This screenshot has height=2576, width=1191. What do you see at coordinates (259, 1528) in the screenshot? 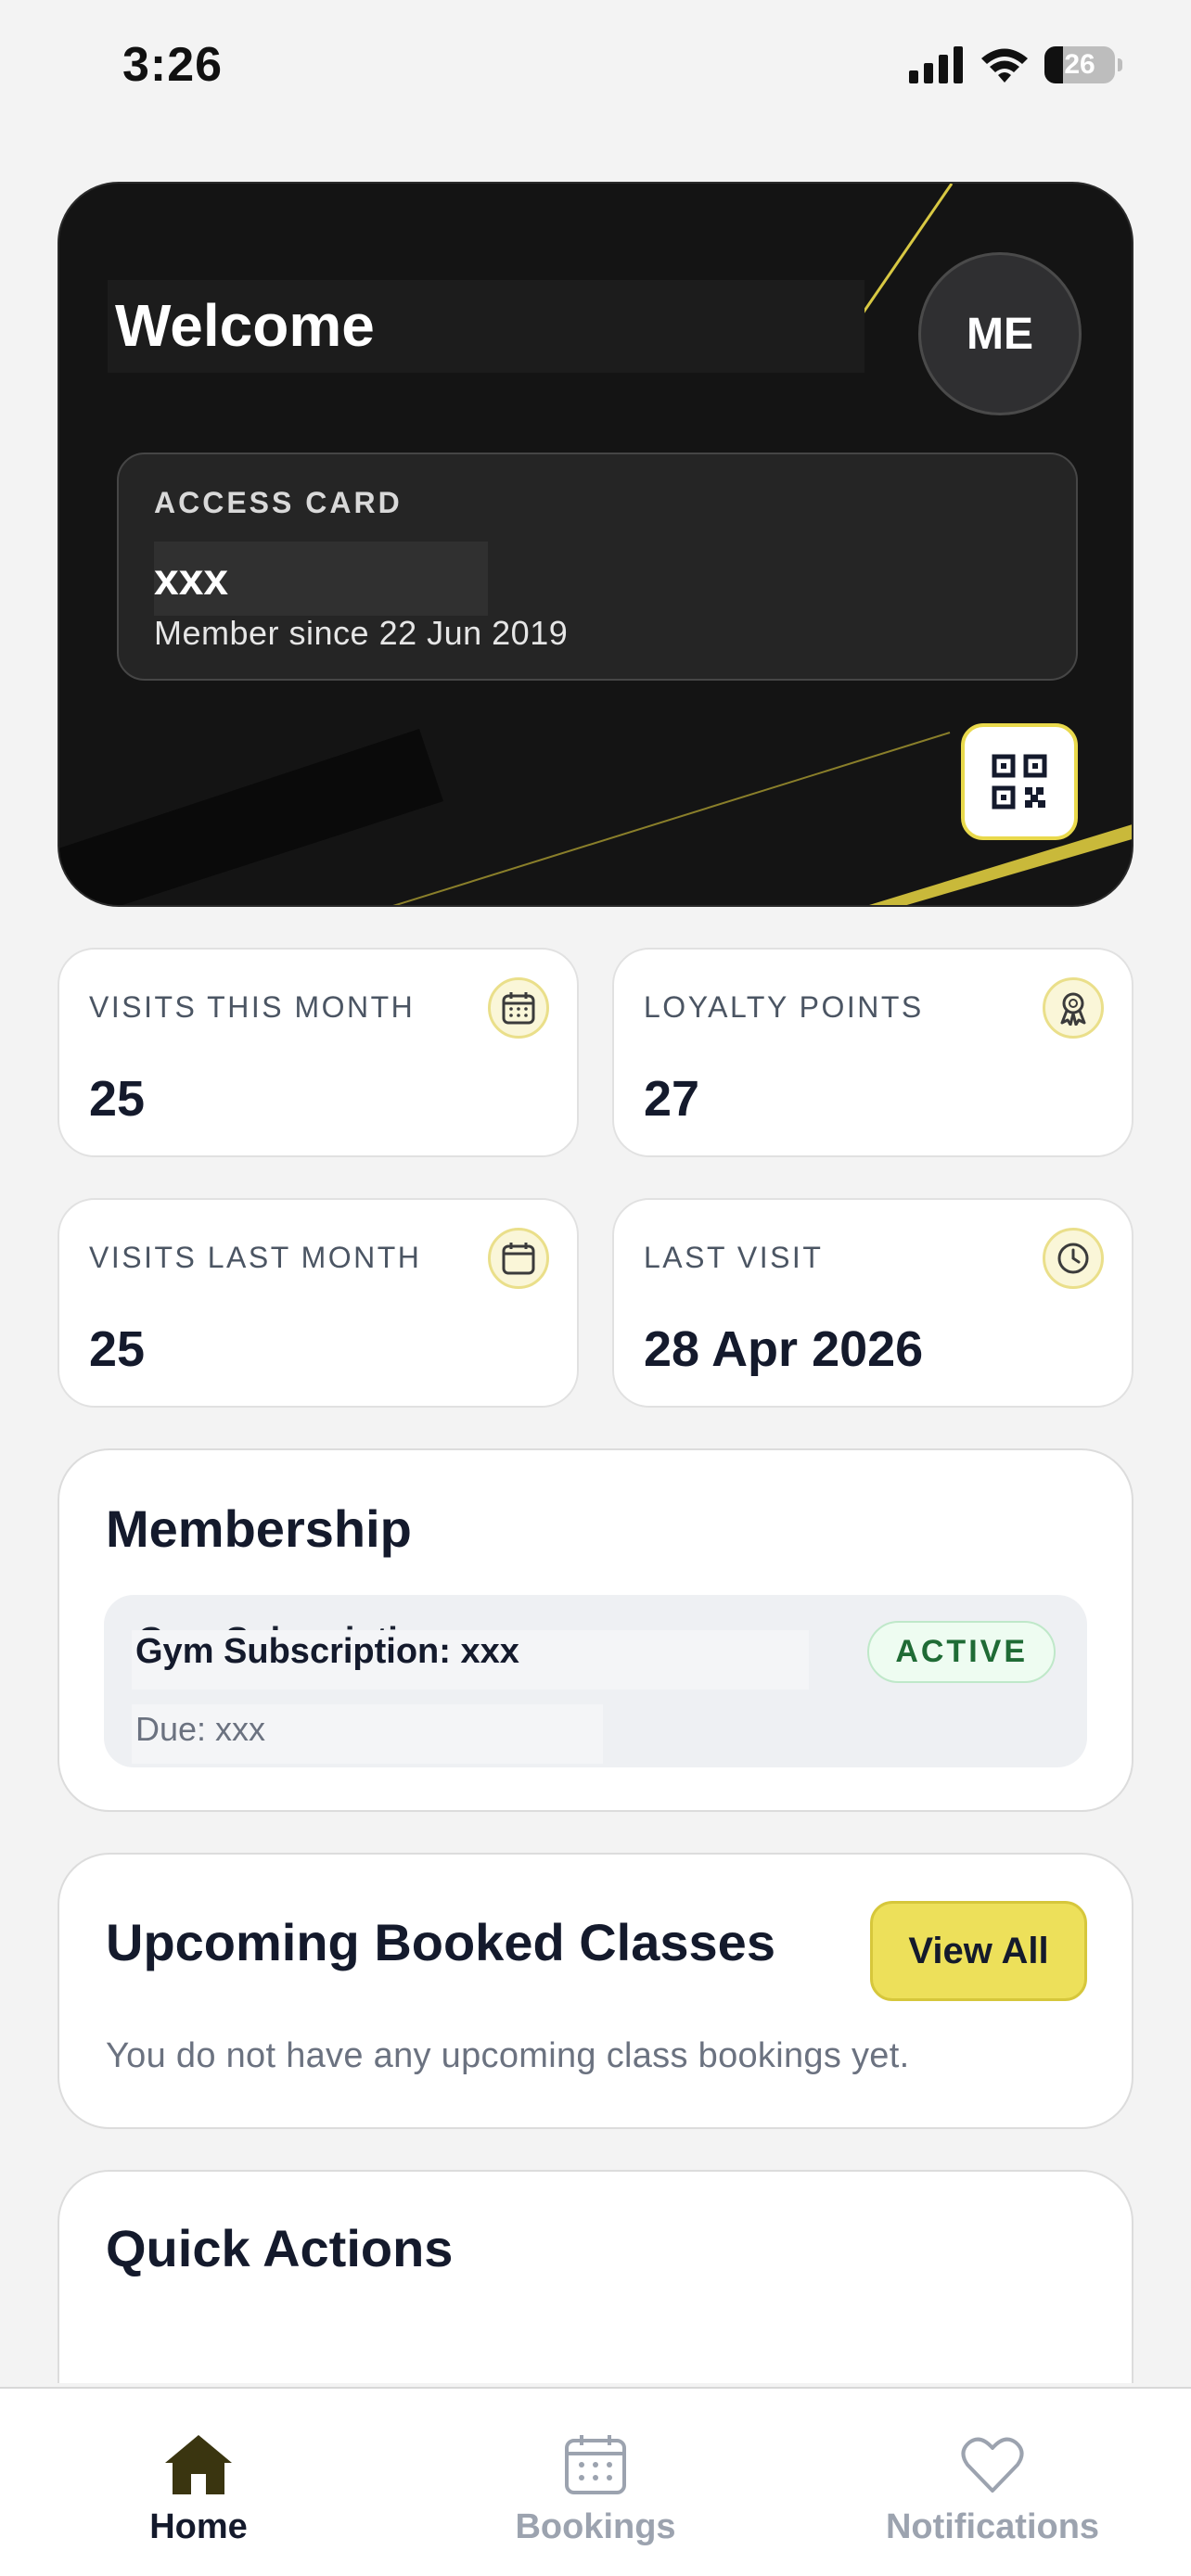
I see `membership-title: Membership` at bounding box center [259, 1528].